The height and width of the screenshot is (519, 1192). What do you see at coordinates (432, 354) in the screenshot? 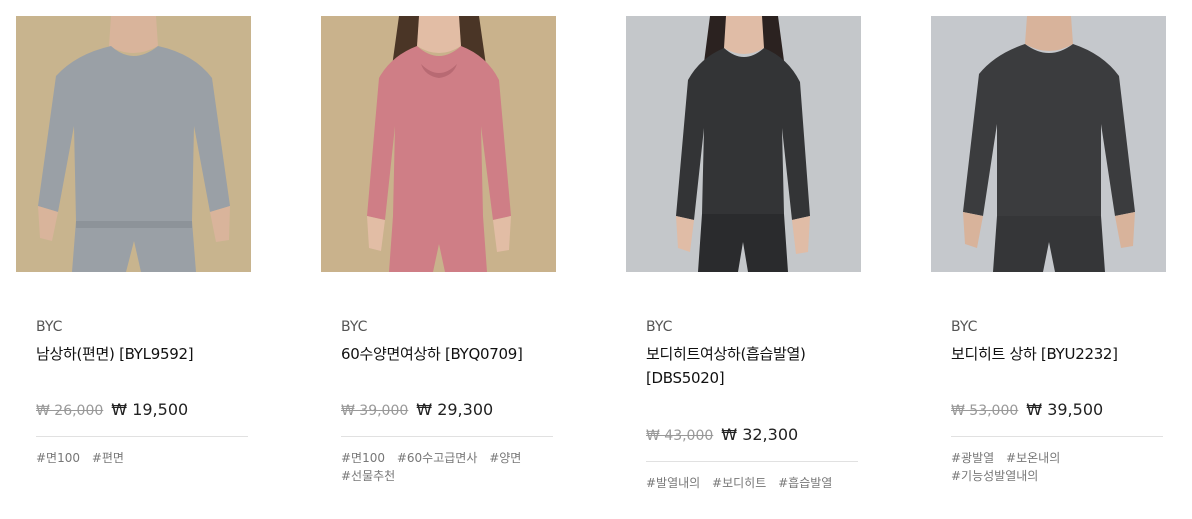
I see `product-name-link: 60수양면여상하 [BYQ0709]` at bounding box center [432, 354].